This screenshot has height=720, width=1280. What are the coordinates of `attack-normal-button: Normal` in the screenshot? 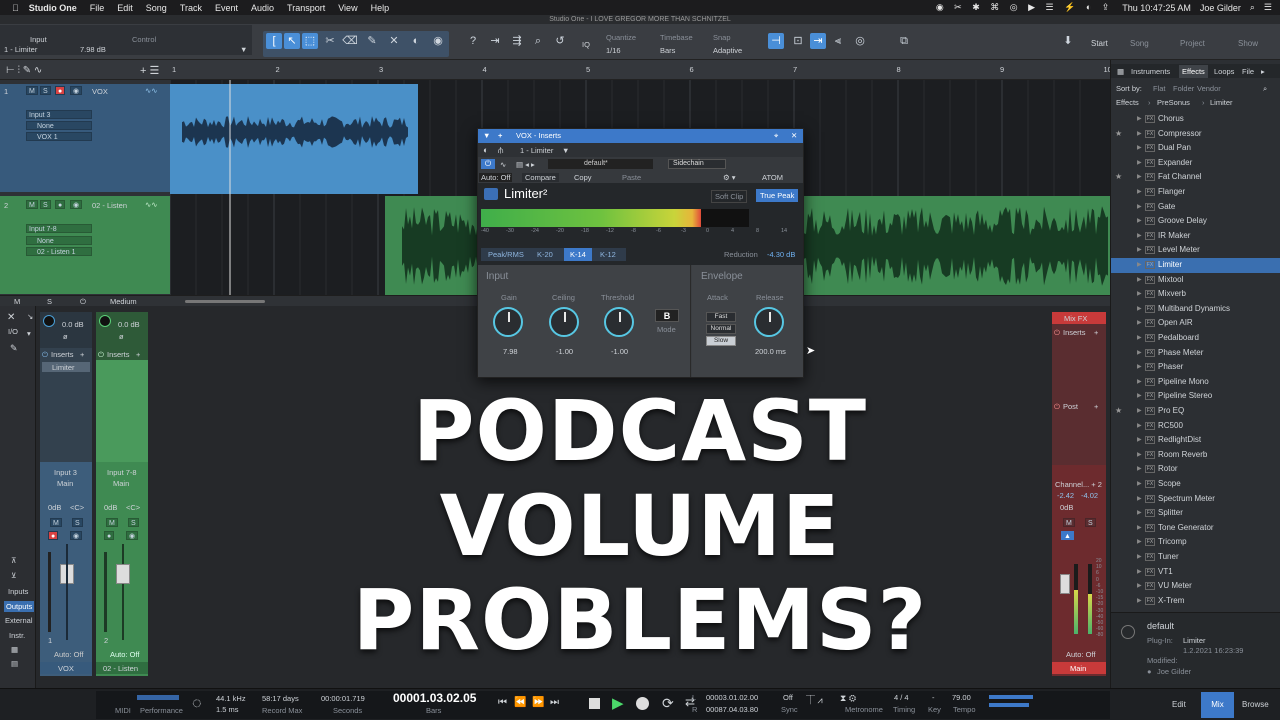 It's located at (721, 329).